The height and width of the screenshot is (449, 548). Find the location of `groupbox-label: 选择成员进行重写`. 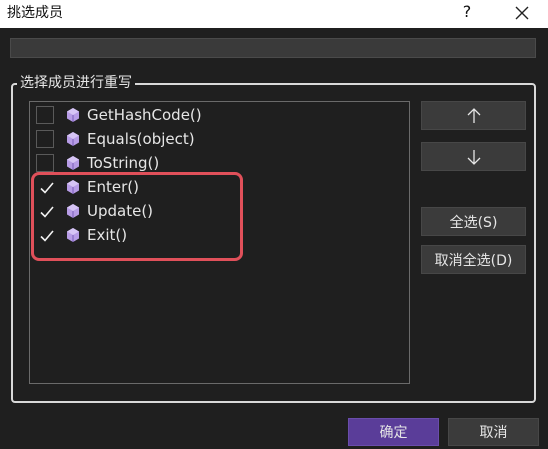

groupbox-label: 选择成员进行重写 is located at coordinates (76, 83).